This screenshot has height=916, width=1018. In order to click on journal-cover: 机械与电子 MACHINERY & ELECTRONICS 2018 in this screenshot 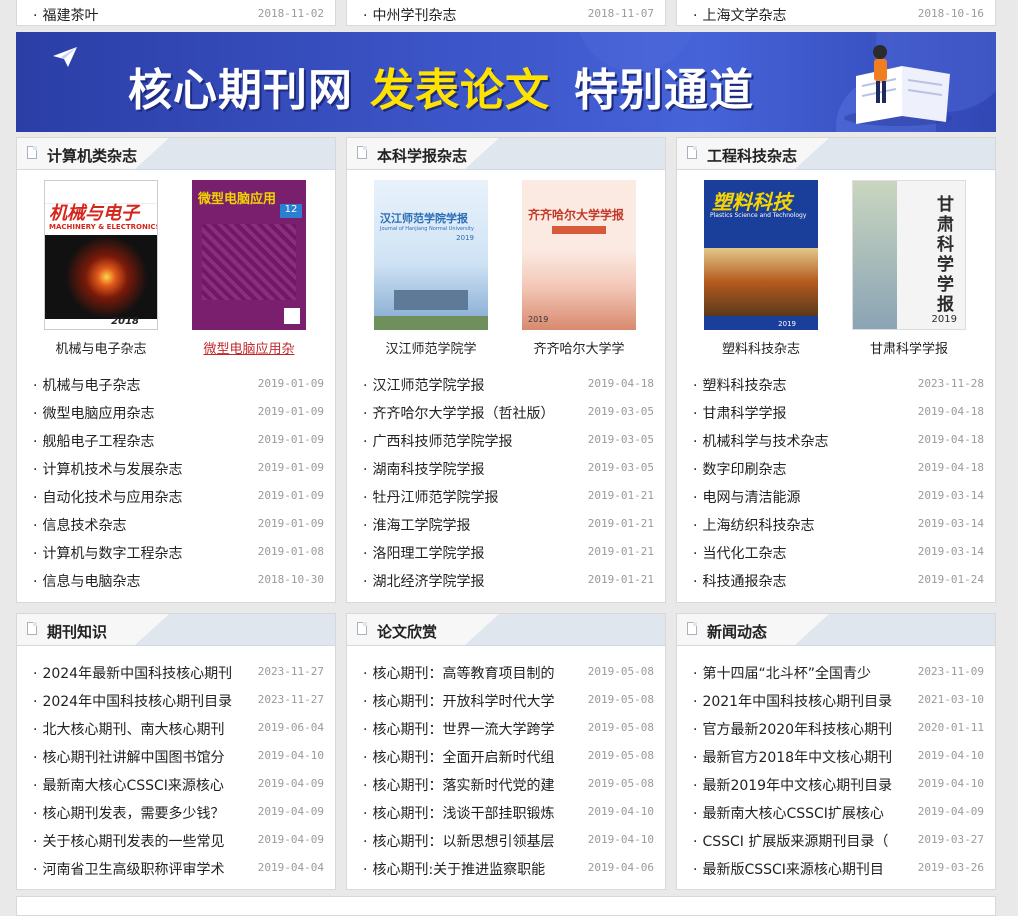, I will do `click(101, 255)`.